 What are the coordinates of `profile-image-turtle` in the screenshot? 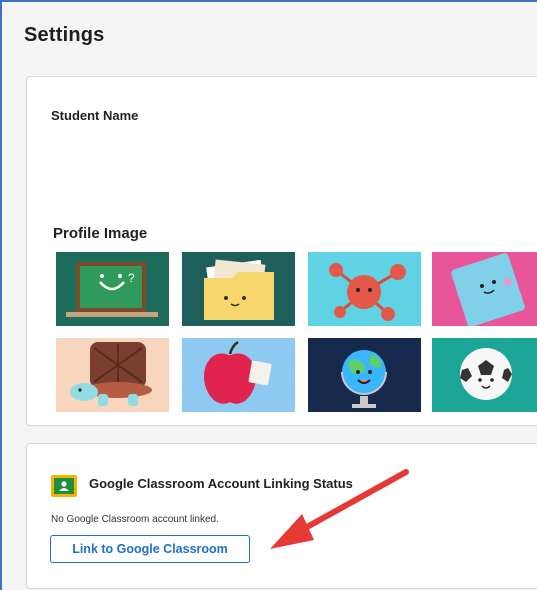 It's located at (112, 375).